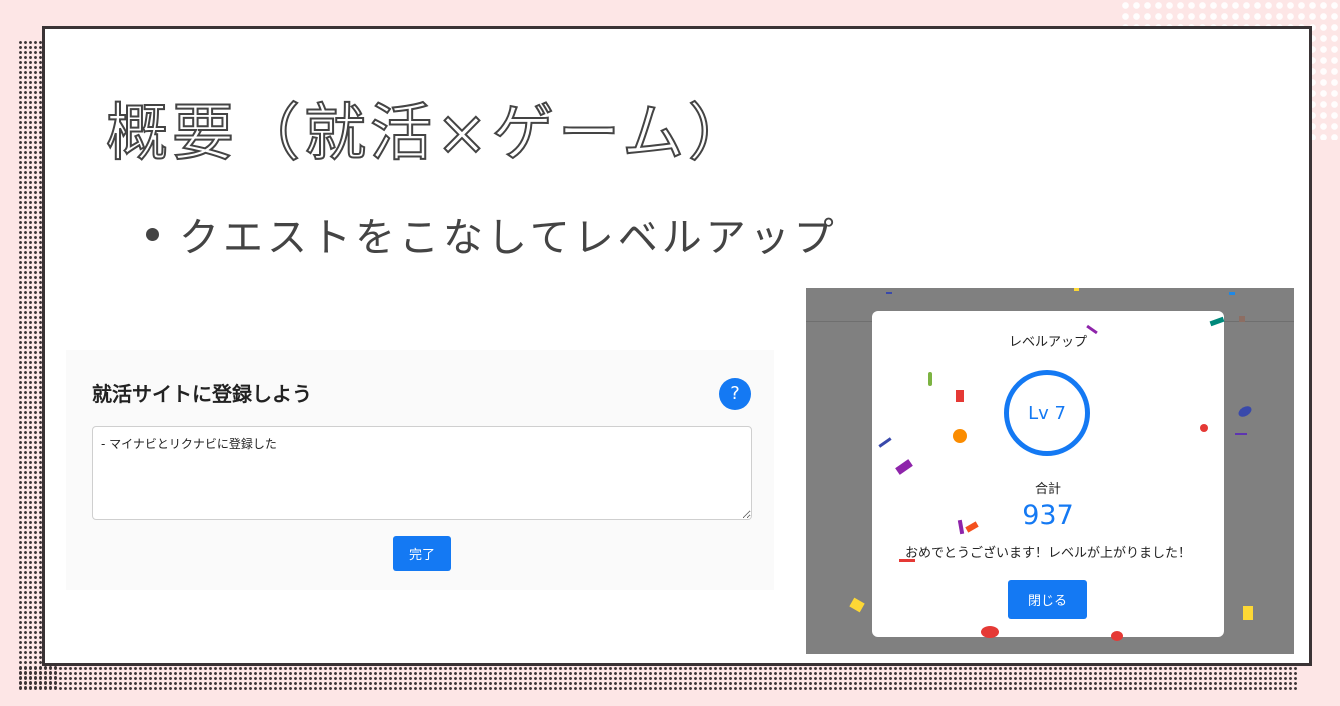 This screenshot has height=706, width=1340. Describe the element at coordinates (1047, 489) in the screenshot. I see `total-label: 合計` at that location.